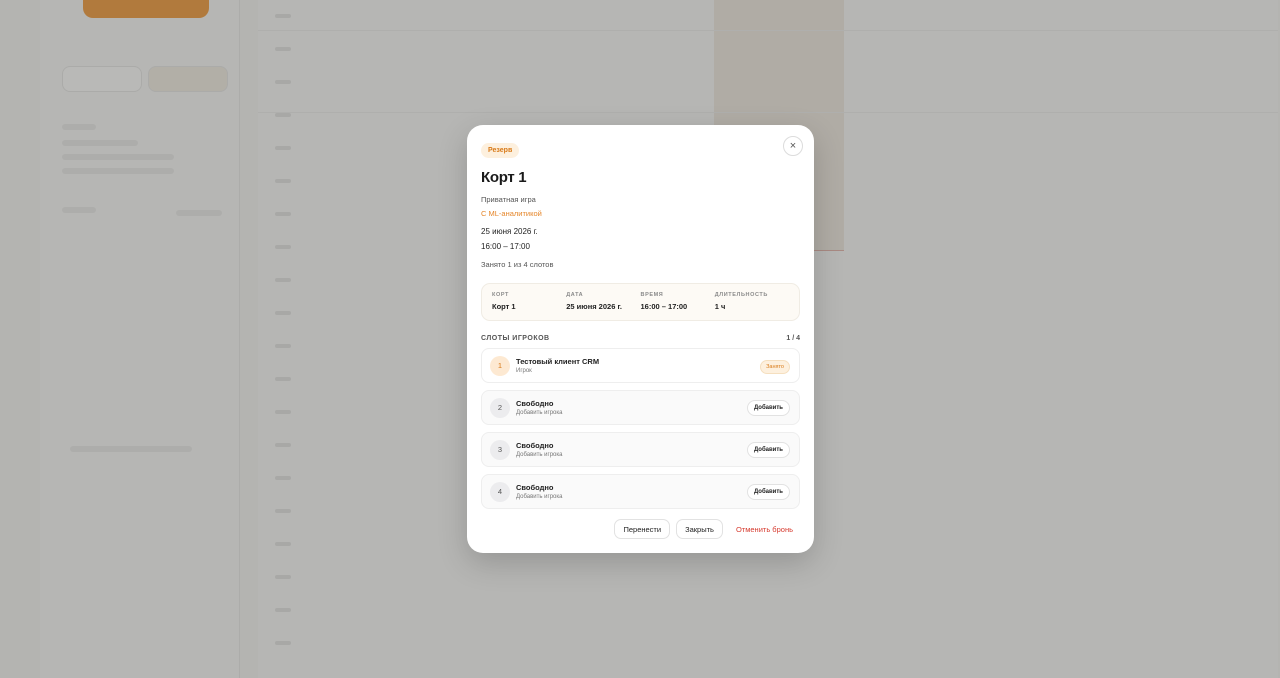 Image resolution: width=1280 pixels, height=678 pixels. Describe the element at coordinates (741, 295) in the screenshot. I see `info-label: Длительность` at that location.